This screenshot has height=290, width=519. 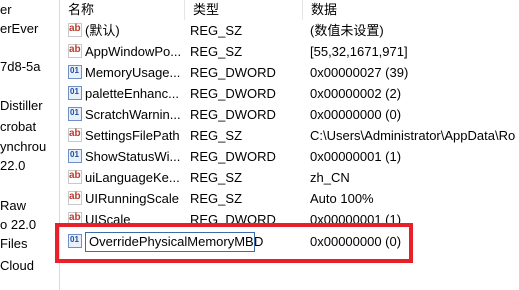 What do you see at coordinates (6, 10) in the screenshot?
I see `tree-item: er` at bounding box center [6, 10].